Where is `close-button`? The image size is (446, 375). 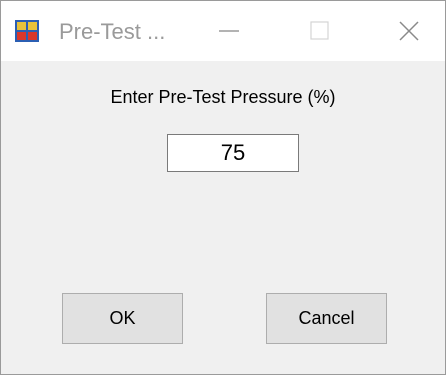
close-button is located at coordinates (409, 31).